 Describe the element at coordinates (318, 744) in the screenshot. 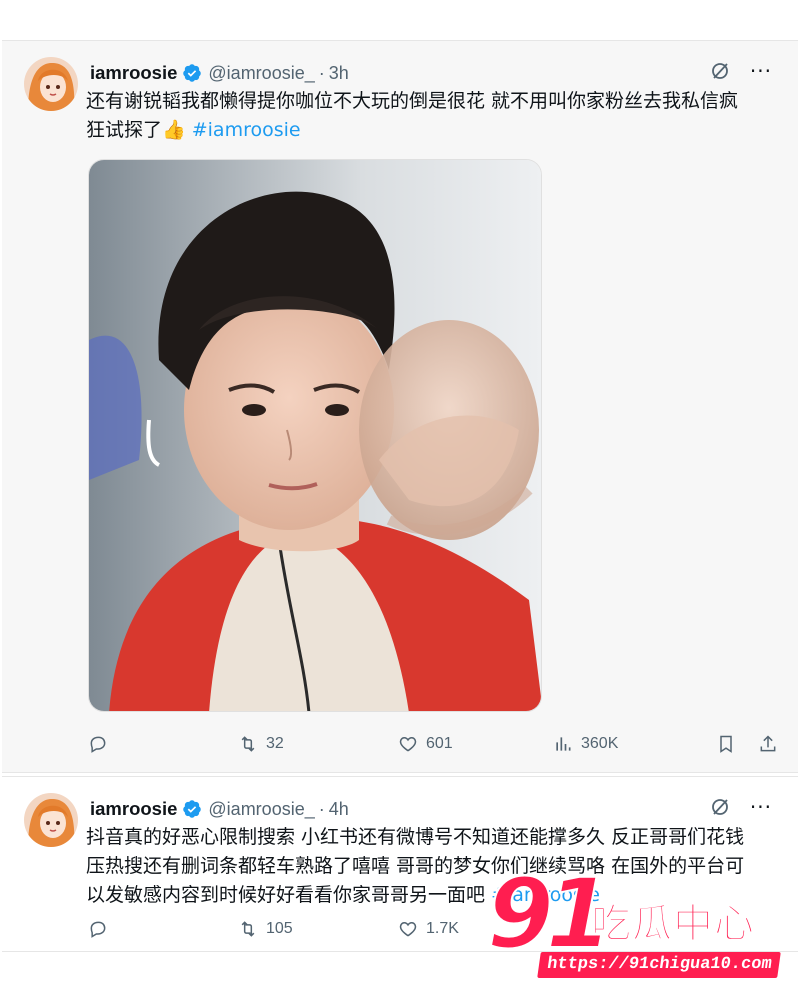

I see `retweet-button: 32` at that location.